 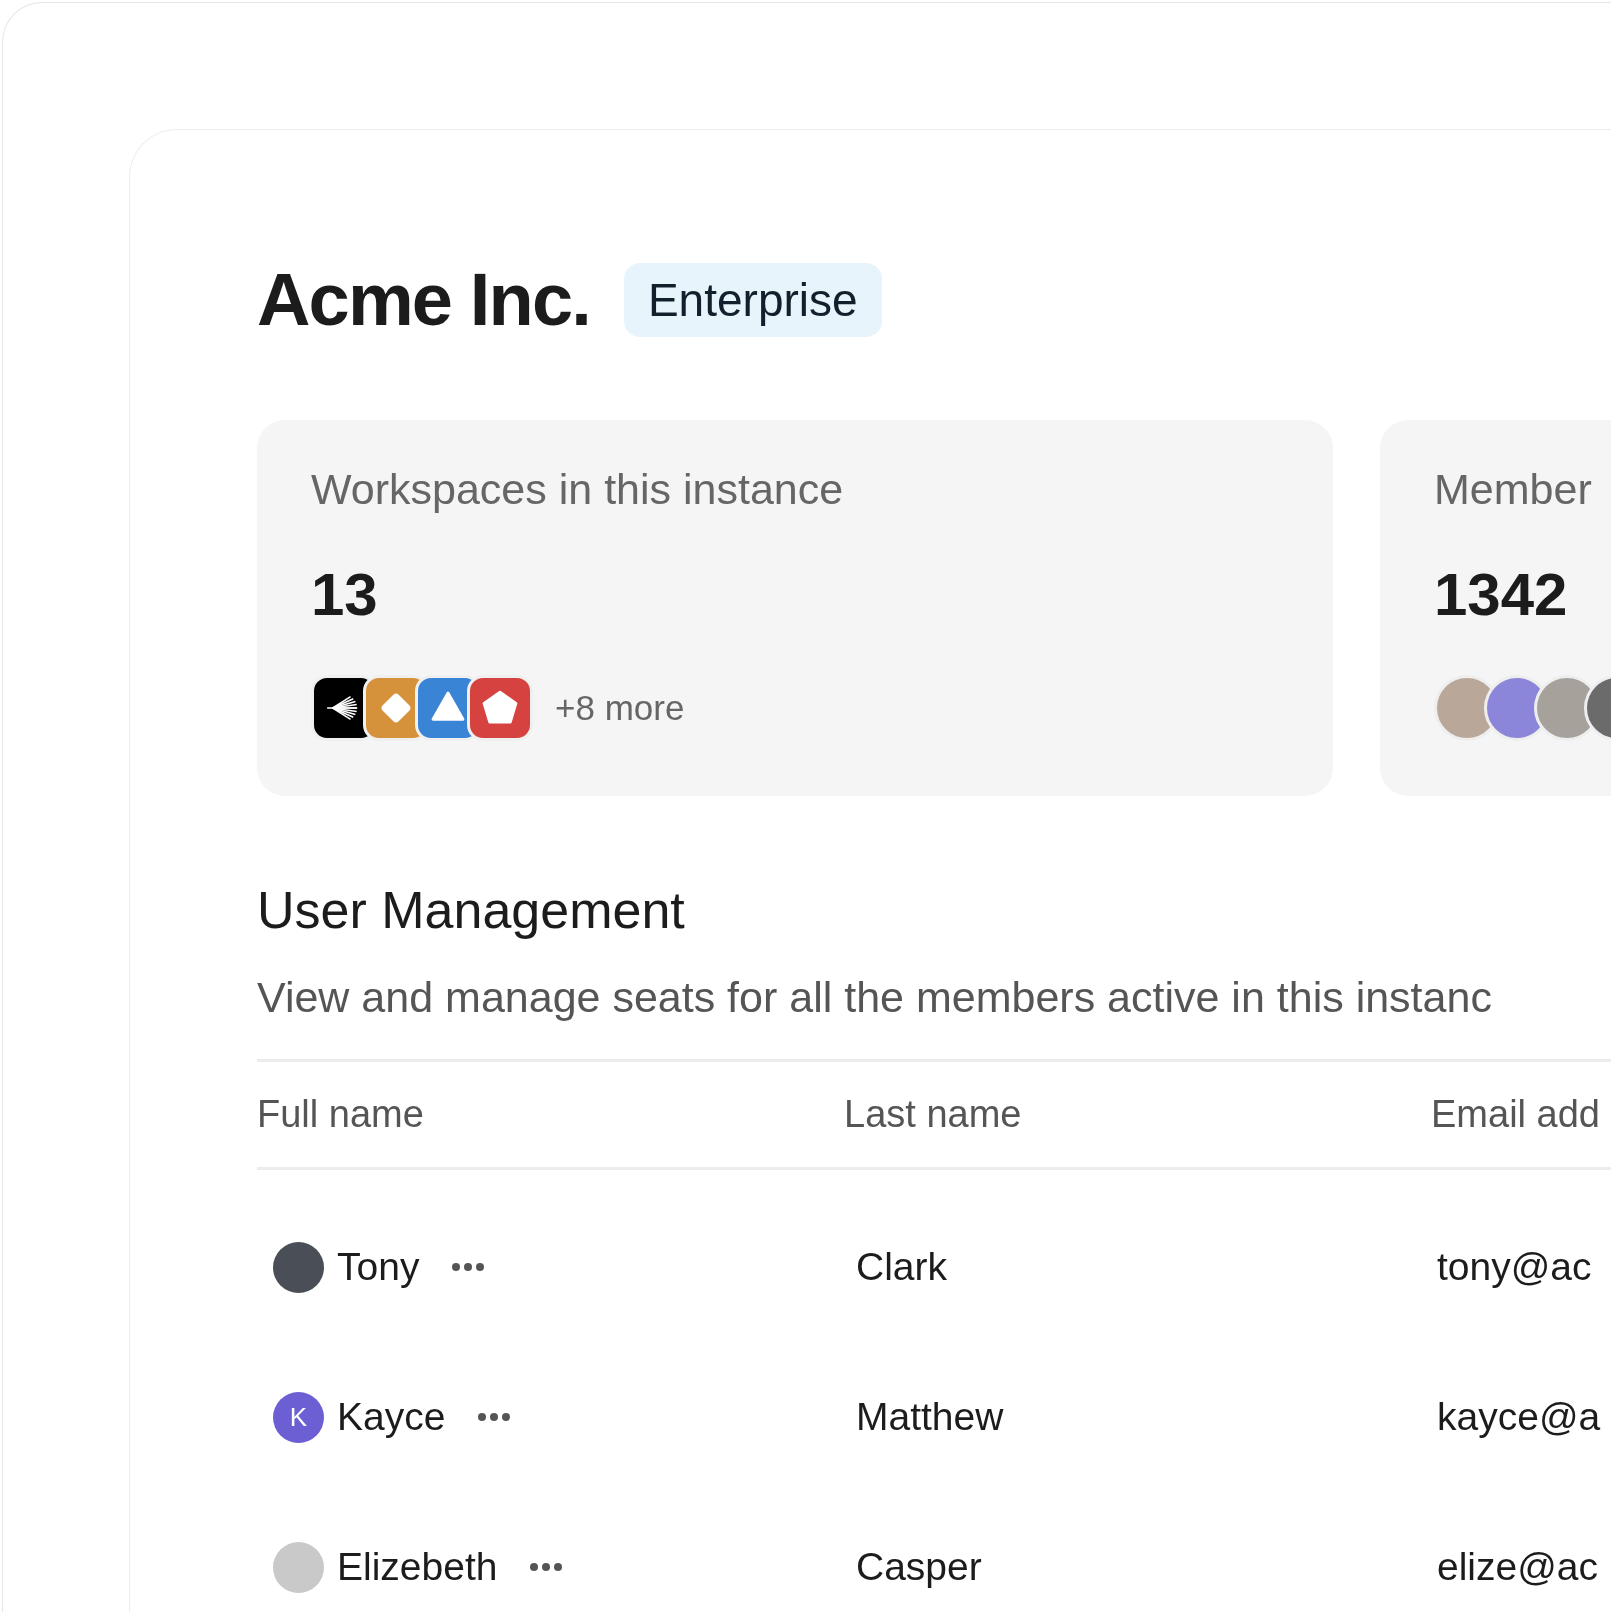 I want to click on user-first-name: Tony, so click(x=378, y=1266).